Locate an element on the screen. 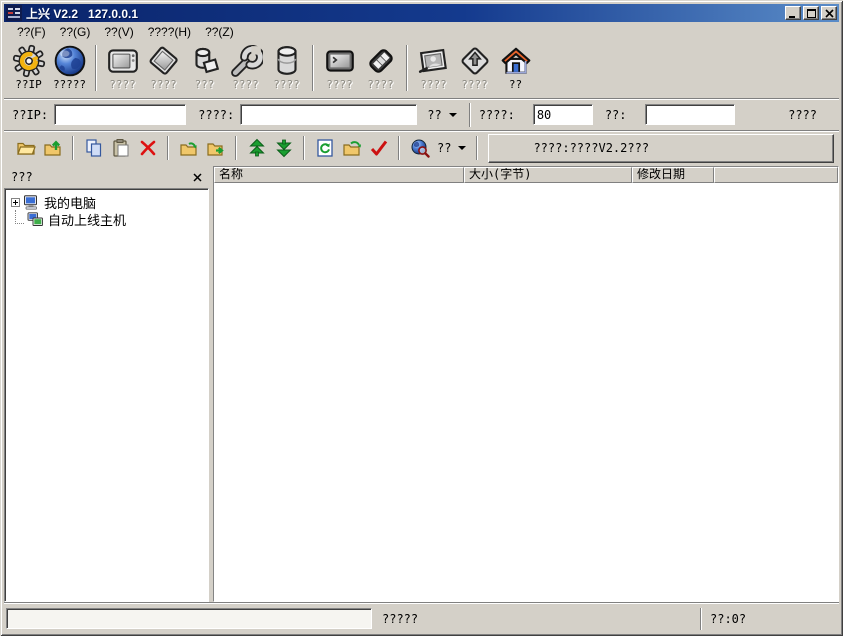 This screenshot has width=843, height=636. terminal-icon is located at coordinates (340, 61).